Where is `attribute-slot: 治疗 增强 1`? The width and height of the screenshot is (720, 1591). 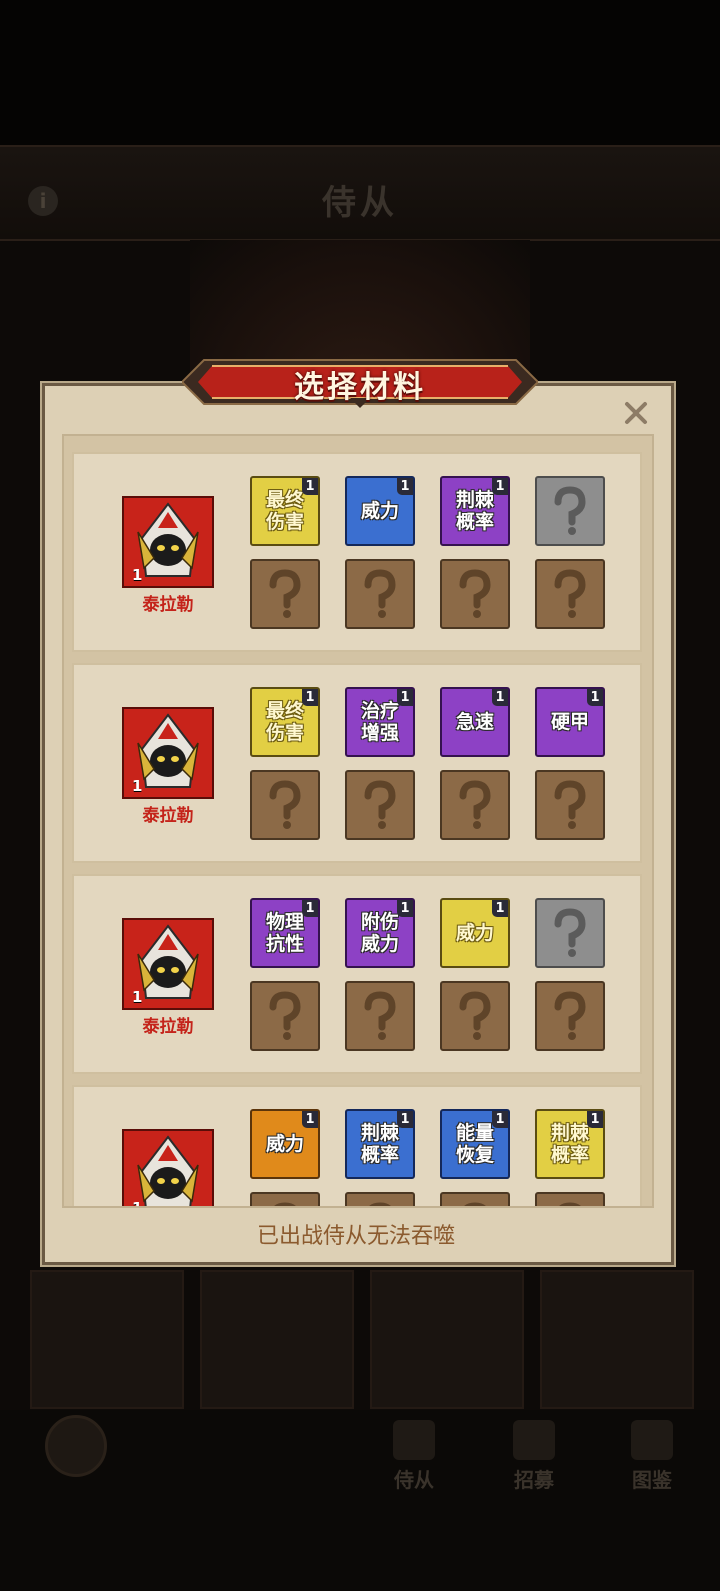
attribute-slot: 治疗 增强 1 is located at coordinates (380, 722).